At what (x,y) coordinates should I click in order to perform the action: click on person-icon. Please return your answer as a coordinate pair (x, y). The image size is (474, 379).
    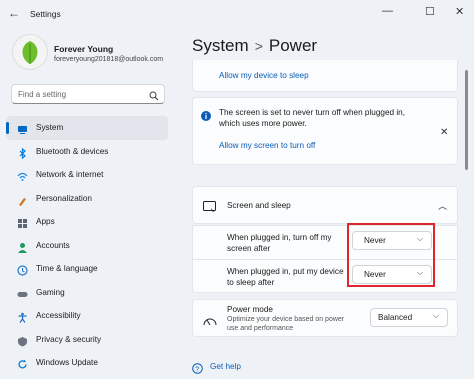
    Looking at the image, I should click on (22, 246).